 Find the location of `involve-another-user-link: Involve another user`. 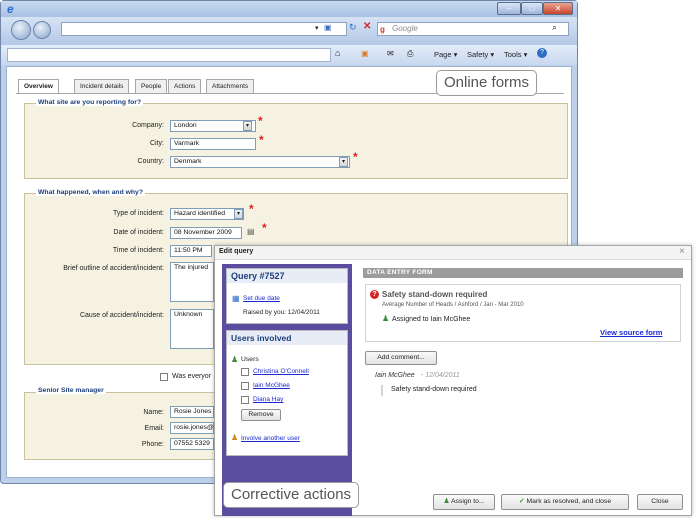

involve-another-user-link: Involve another user is located at coordinates (270, 438).